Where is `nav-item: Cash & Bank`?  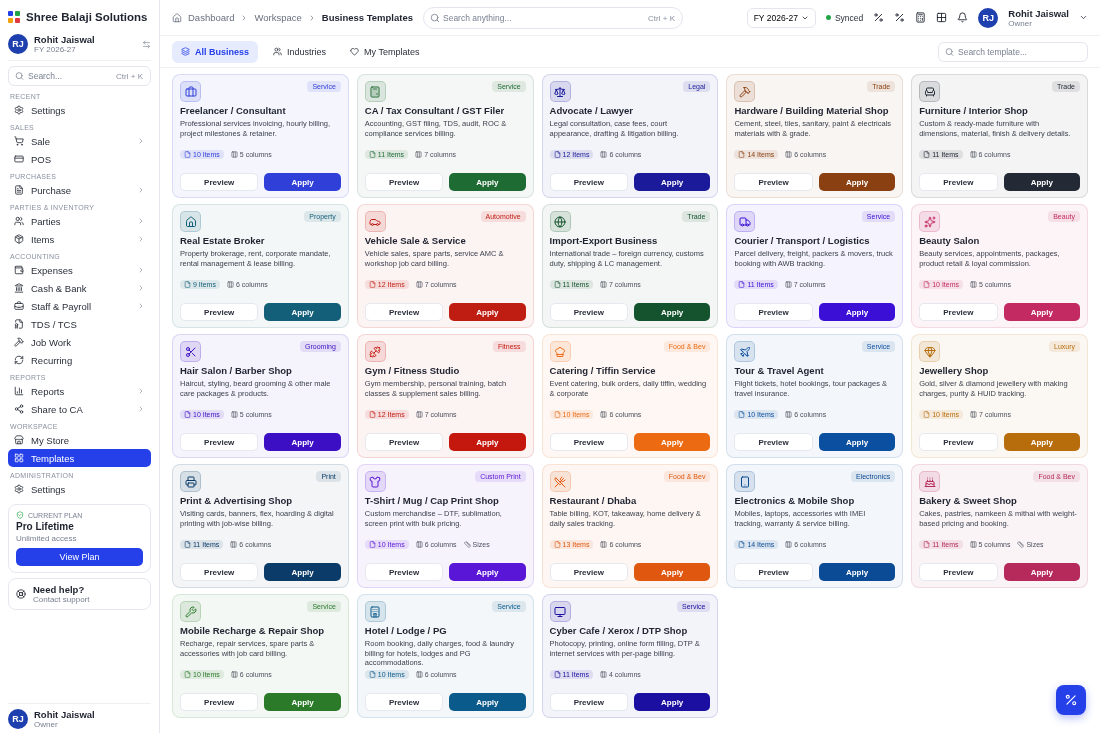
nav-item: Cash & Bank is located at coordinates (79, 288).